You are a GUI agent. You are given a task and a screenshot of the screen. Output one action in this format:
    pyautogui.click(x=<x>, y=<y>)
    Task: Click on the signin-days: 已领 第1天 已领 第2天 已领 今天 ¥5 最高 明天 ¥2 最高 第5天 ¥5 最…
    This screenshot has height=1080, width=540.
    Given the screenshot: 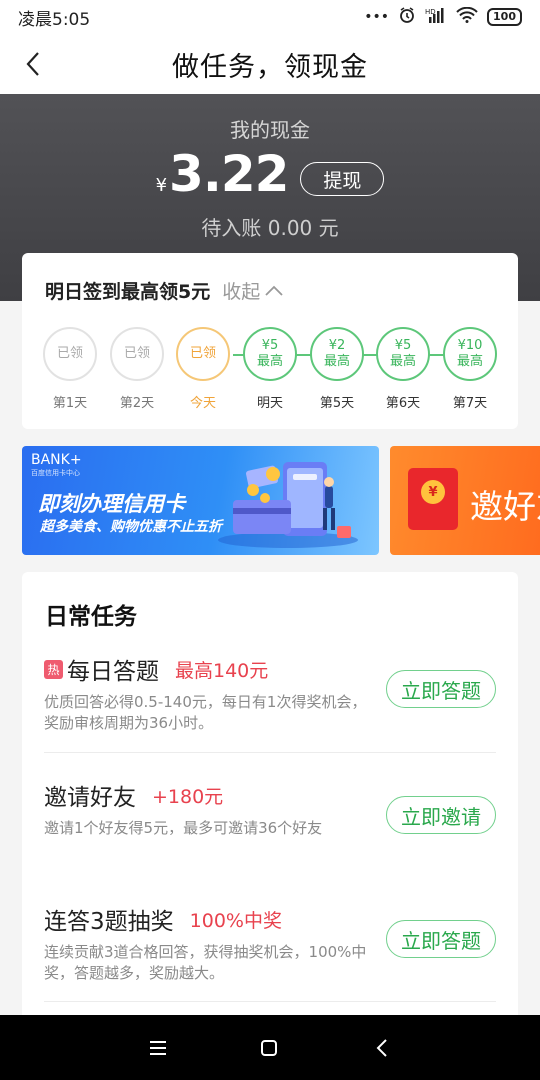 What is the action you would take?
    pyautogui.click(x=271, y=372)
    